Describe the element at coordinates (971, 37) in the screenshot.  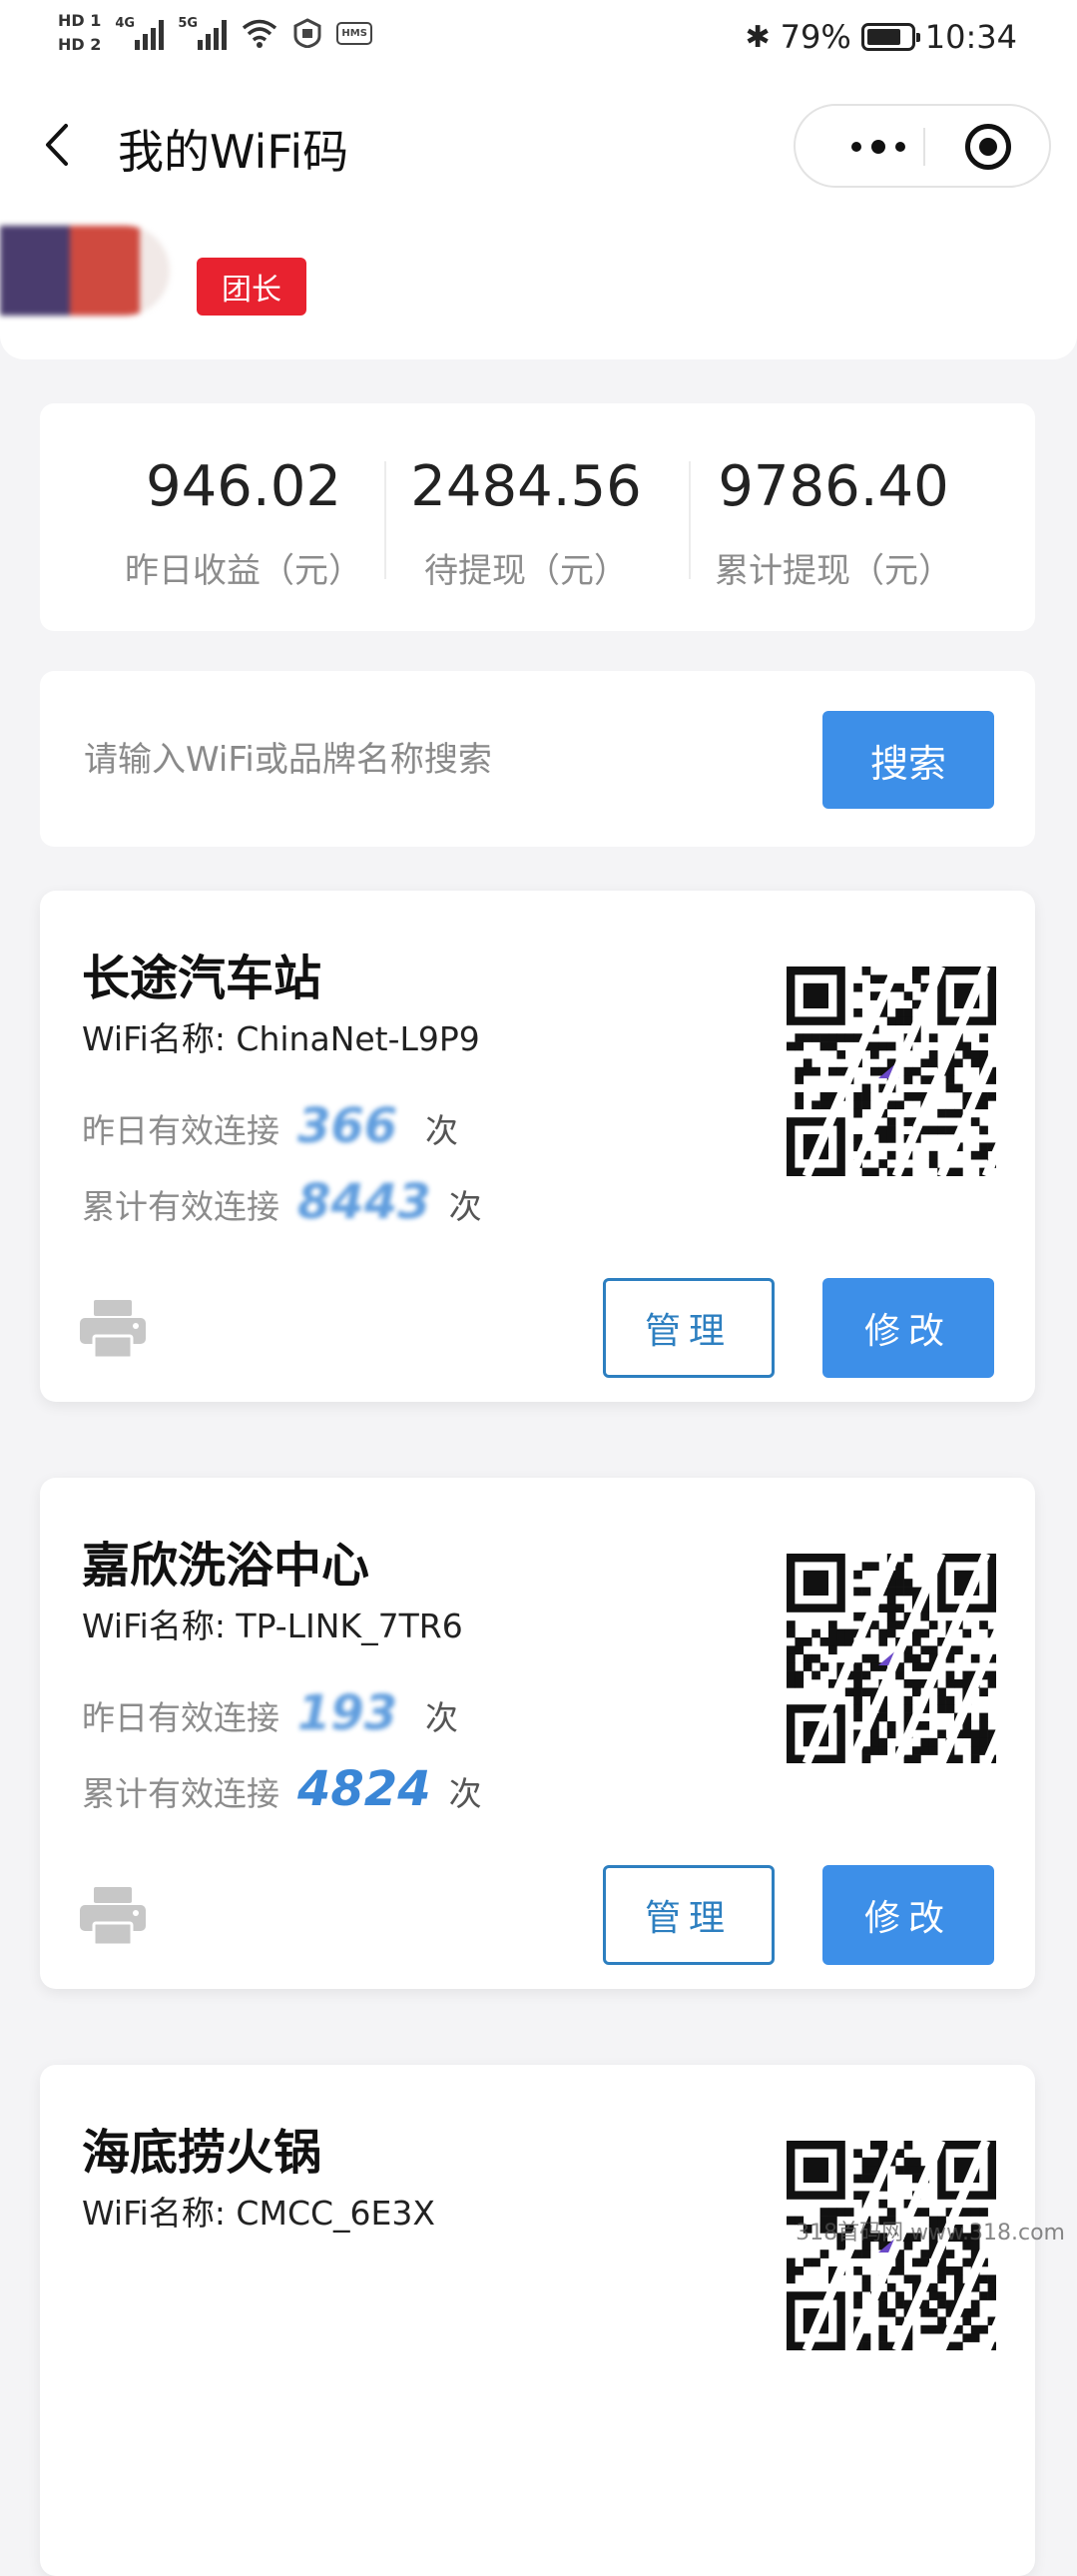
I see `clock: 10:34` at that location.